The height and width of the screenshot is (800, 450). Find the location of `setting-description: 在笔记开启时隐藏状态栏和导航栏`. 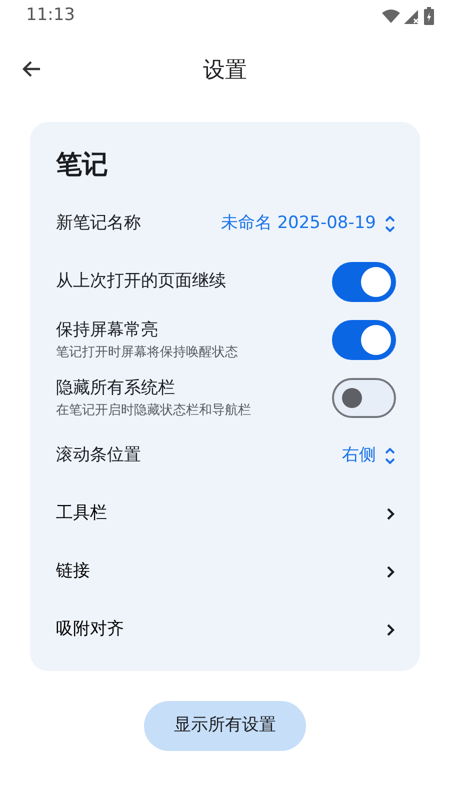

setting-description: 在笔记开启时隐藏状态栏和导航栏 is located at coordinates (153, 411).